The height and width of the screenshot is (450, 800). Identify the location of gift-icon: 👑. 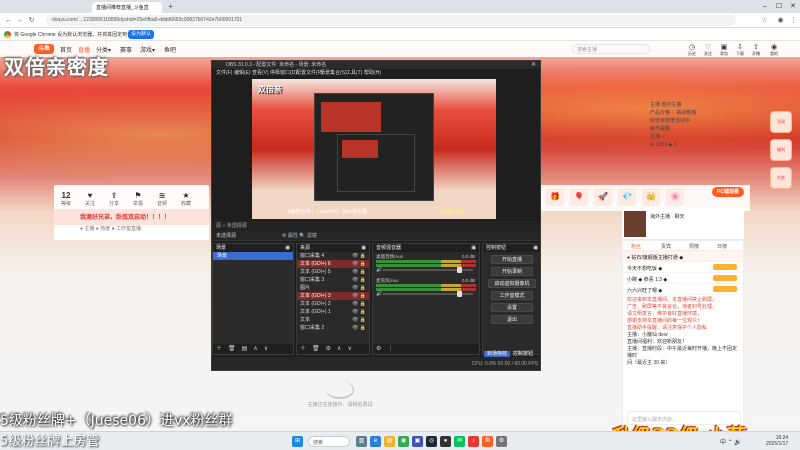
(651, 197).